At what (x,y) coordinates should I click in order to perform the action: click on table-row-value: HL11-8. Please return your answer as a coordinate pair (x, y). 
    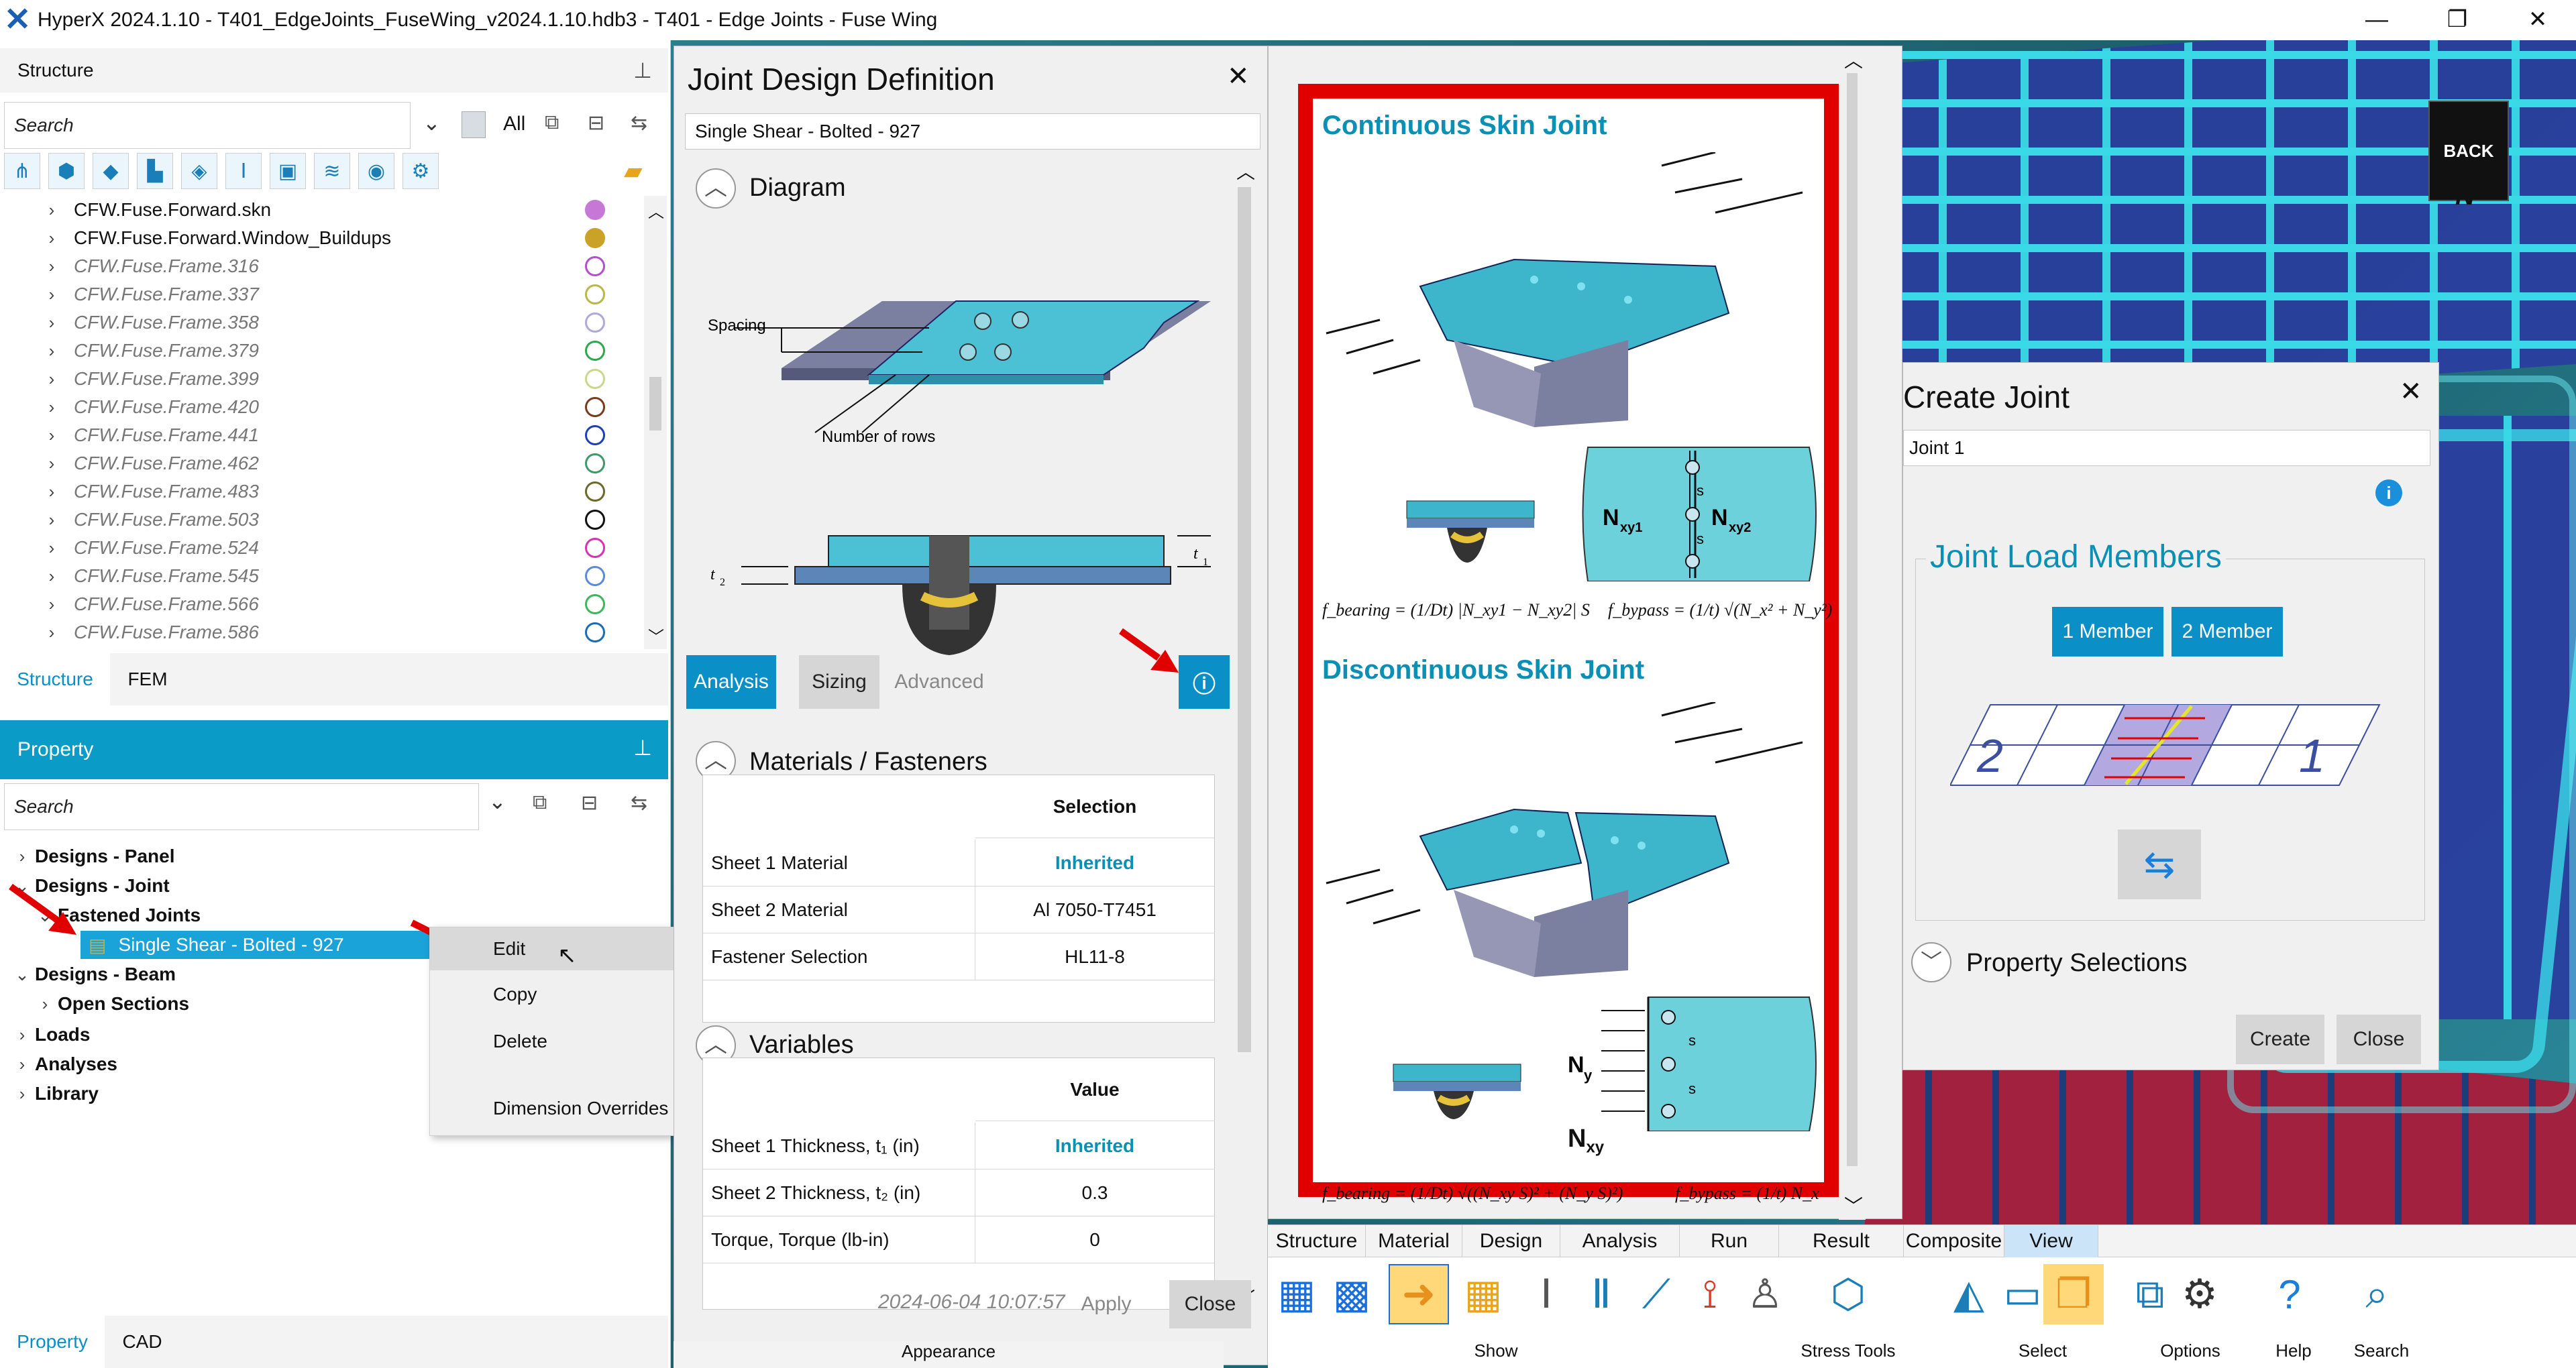
    Looking at the image, I should click on (1094, 956).